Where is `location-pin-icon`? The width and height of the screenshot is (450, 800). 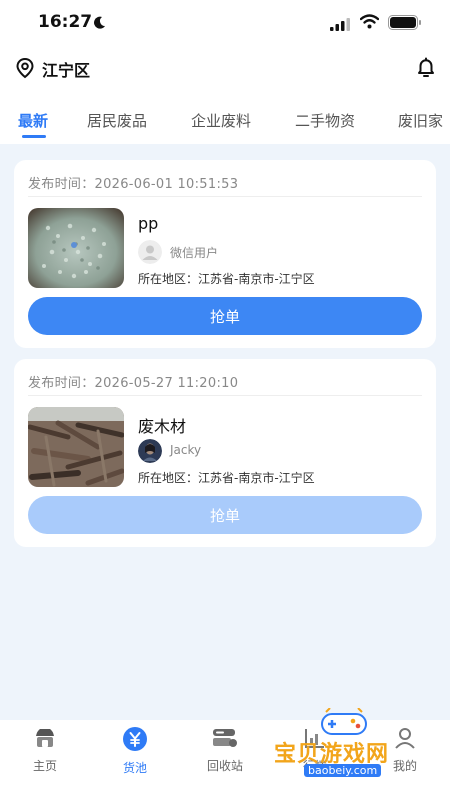 location-pin-icon is located at coordinates (25, 70).